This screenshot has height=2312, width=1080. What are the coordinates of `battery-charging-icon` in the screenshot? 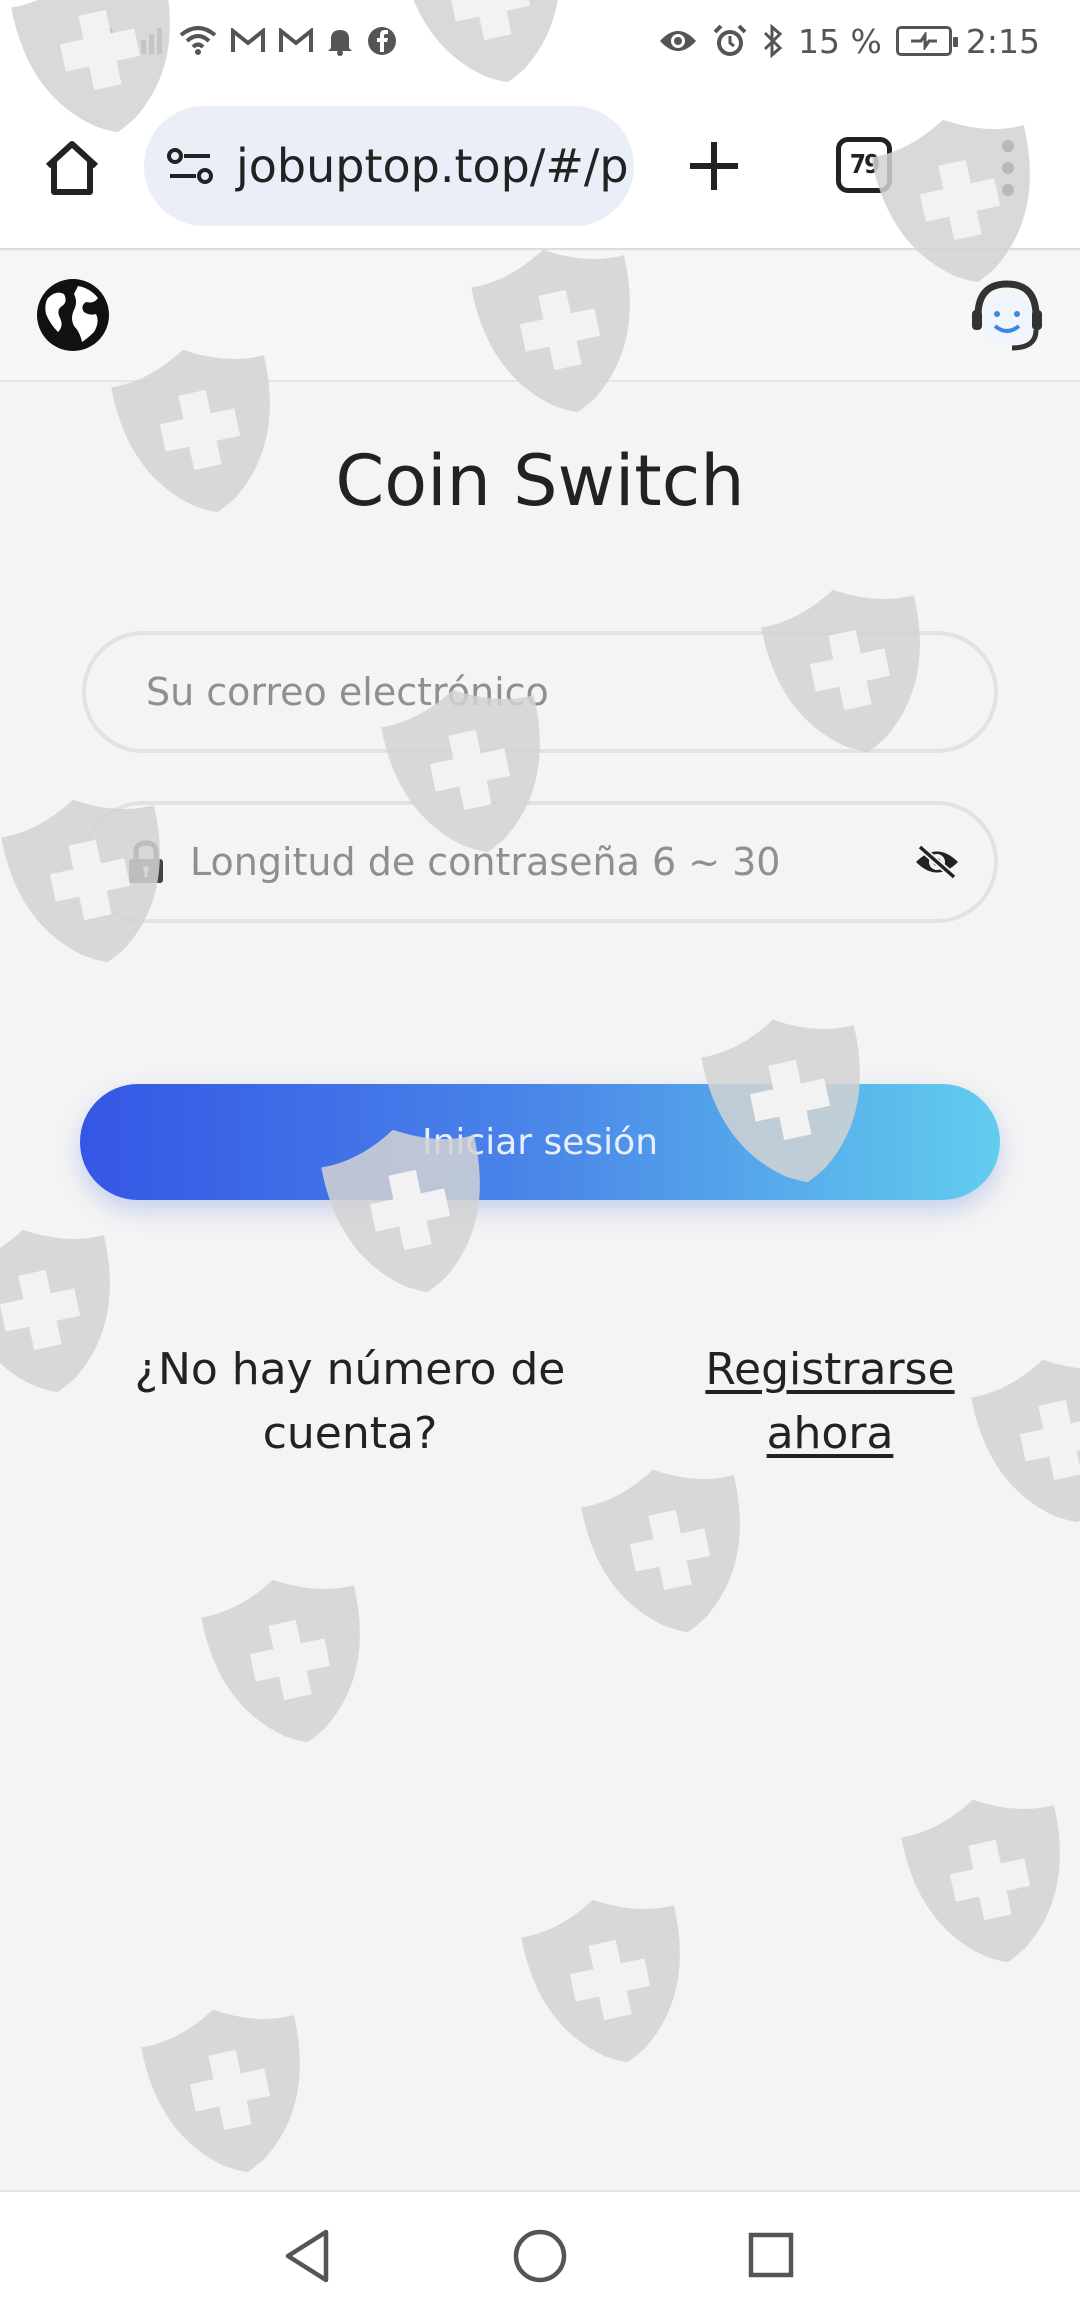 It's located at (926, 41).